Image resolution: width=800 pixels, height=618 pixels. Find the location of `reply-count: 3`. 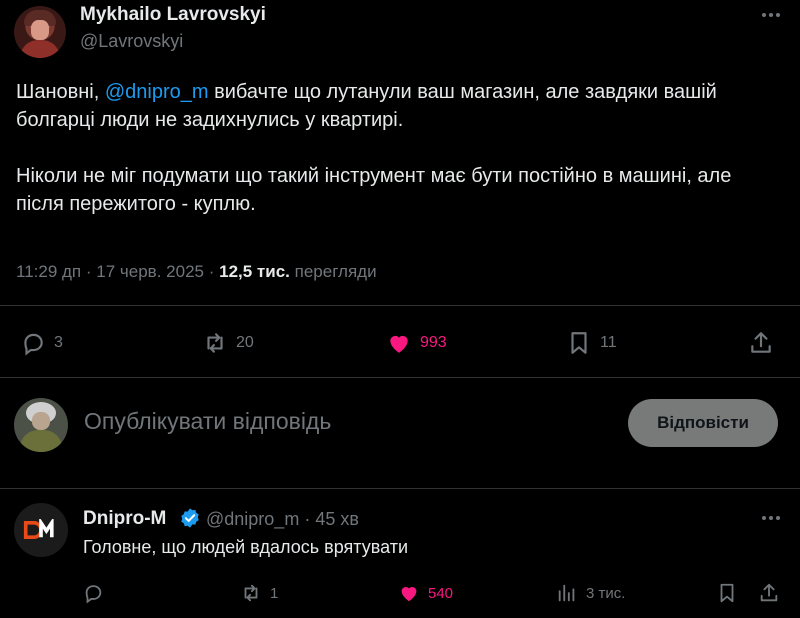

reply-count: 3 is located at coordinates (58, 342).